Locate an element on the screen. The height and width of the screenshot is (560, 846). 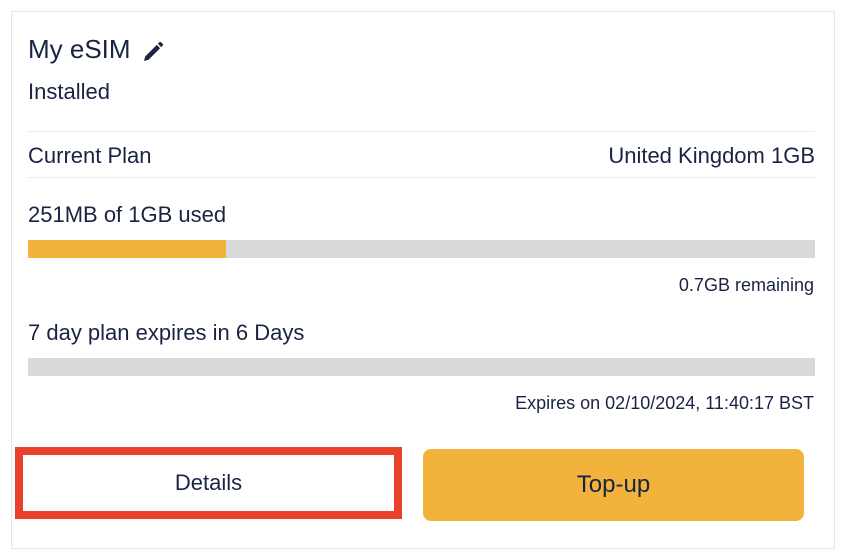
pencil-icon is located at coordinates (153, 52).